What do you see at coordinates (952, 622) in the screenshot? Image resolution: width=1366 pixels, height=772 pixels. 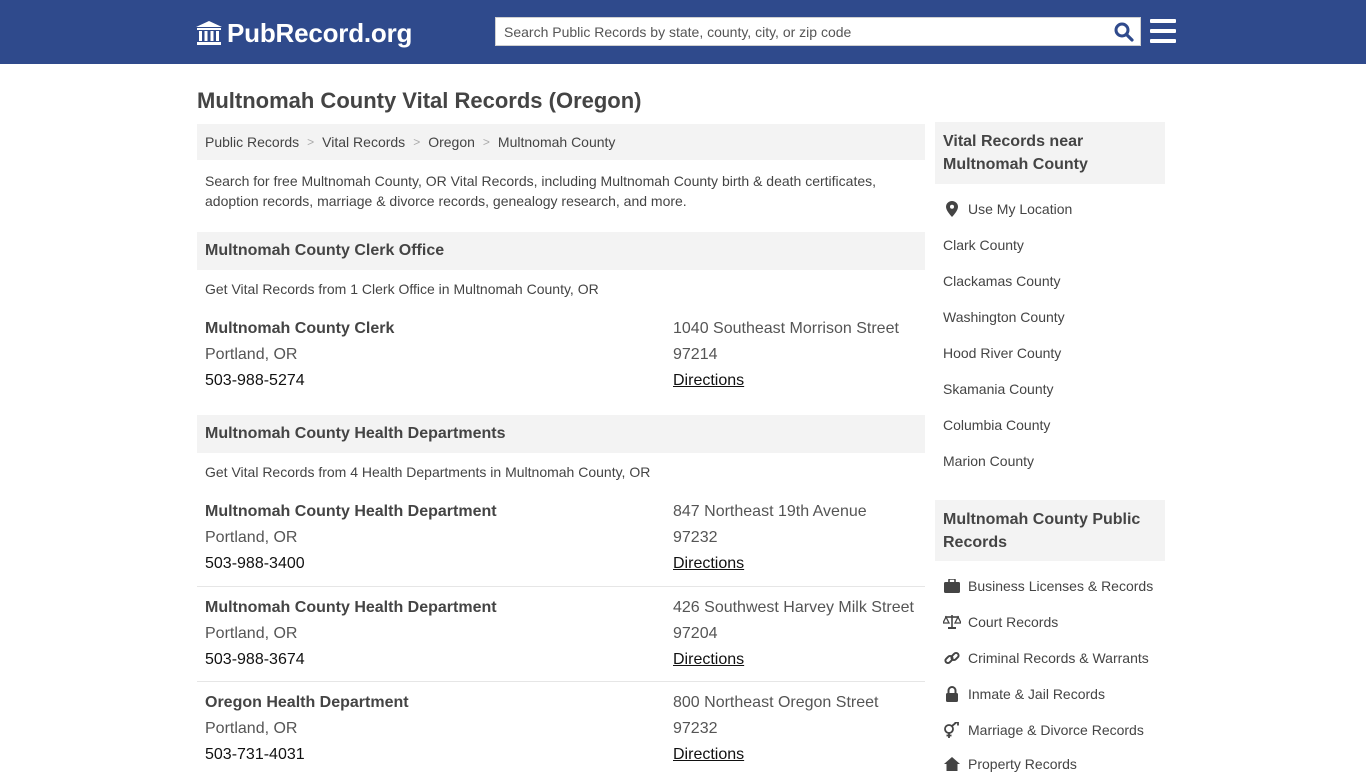 I see `scale-icon` at bounding box center [952, 622].